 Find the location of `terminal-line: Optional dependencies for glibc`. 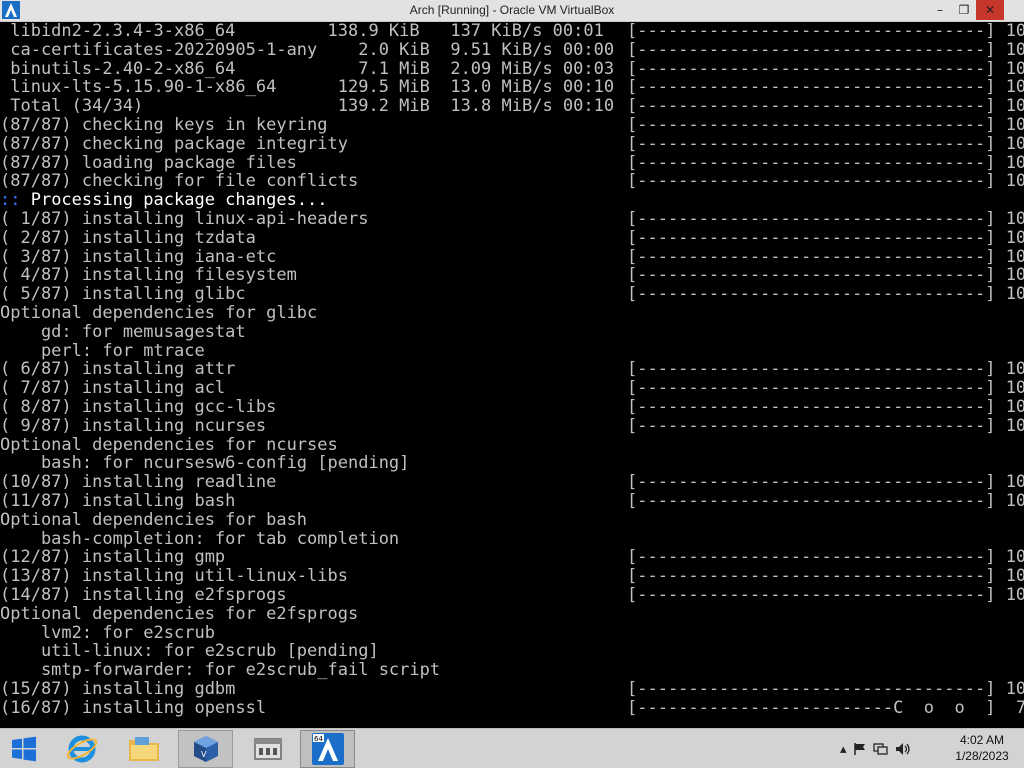

terminal-line: Optional dependencies for glibc is located at coordinates (512, 313).